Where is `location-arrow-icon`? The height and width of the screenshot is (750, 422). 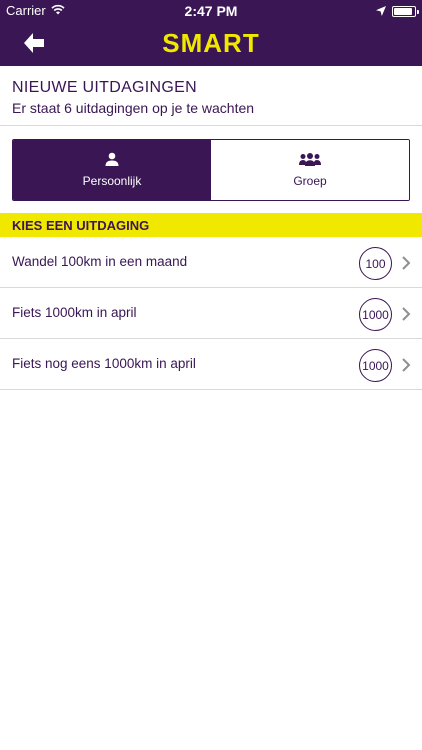 location-arrow-icon is located at coordinates (381, 11).